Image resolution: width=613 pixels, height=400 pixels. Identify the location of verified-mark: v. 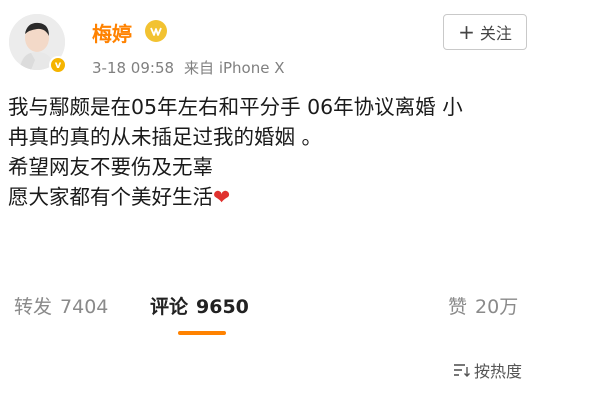
(58, 65).